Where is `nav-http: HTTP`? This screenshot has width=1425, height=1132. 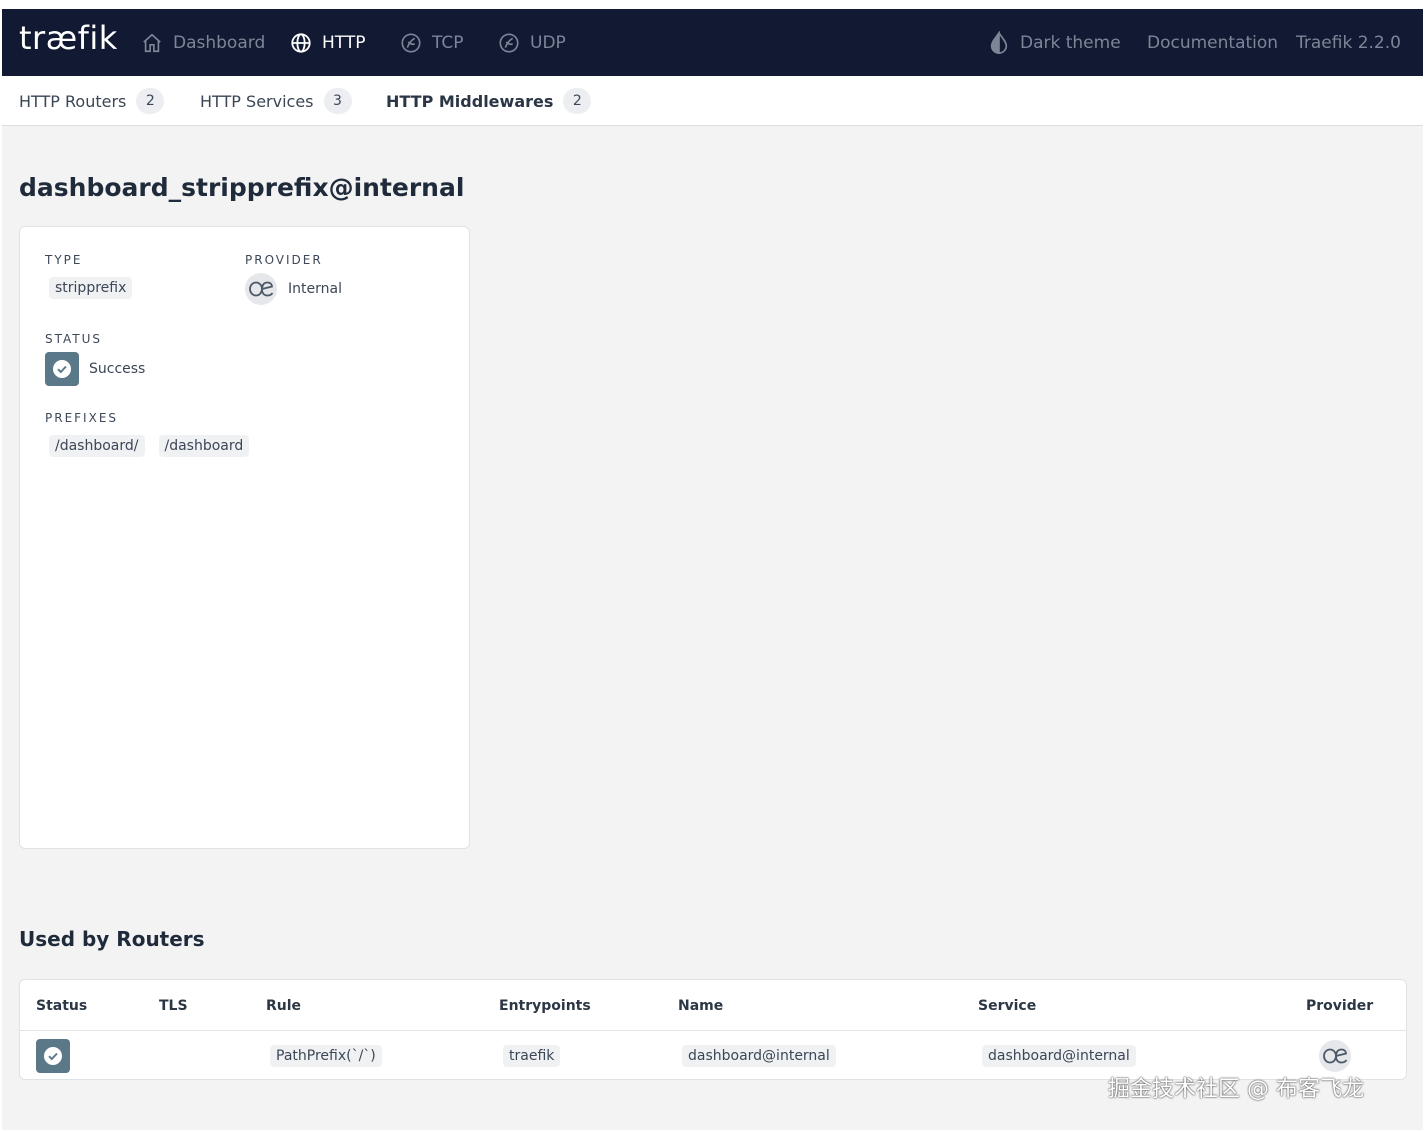 nav-http: HTTP is located at coordinates (328, 42).